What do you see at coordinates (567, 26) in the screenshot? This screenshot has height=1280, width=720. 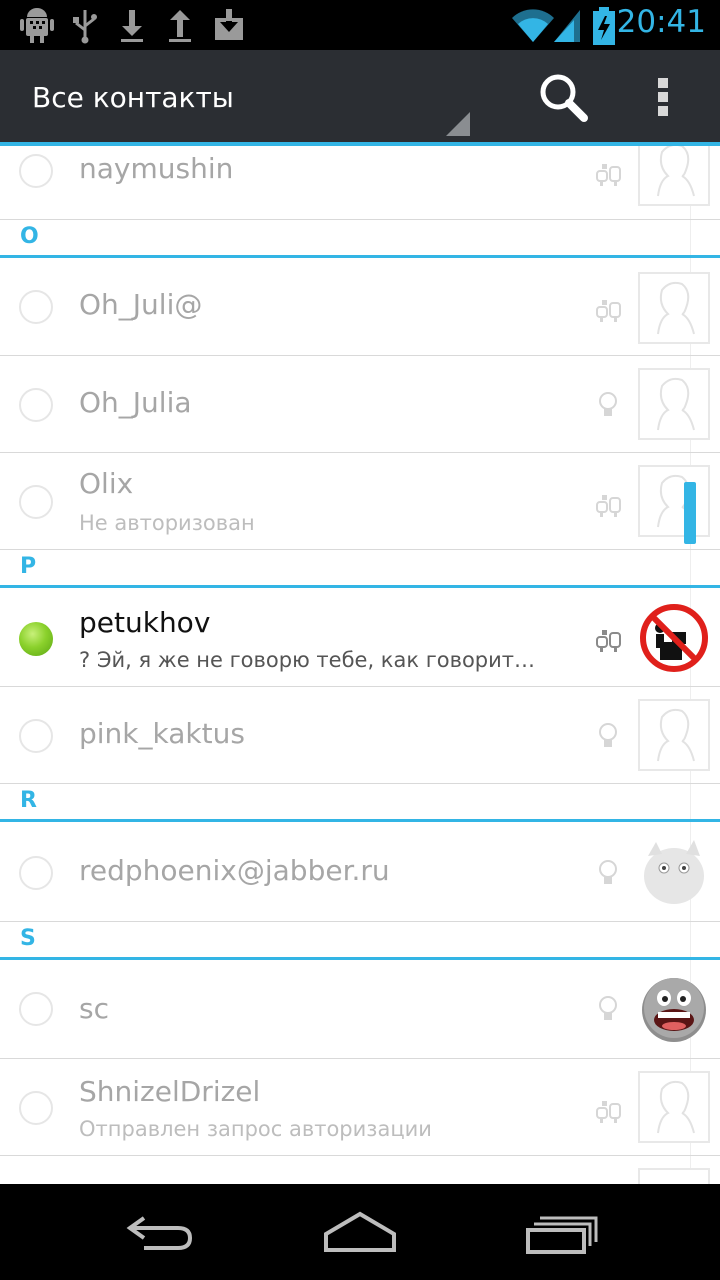 I see `signal-icon` at bounding box center [567, 26].